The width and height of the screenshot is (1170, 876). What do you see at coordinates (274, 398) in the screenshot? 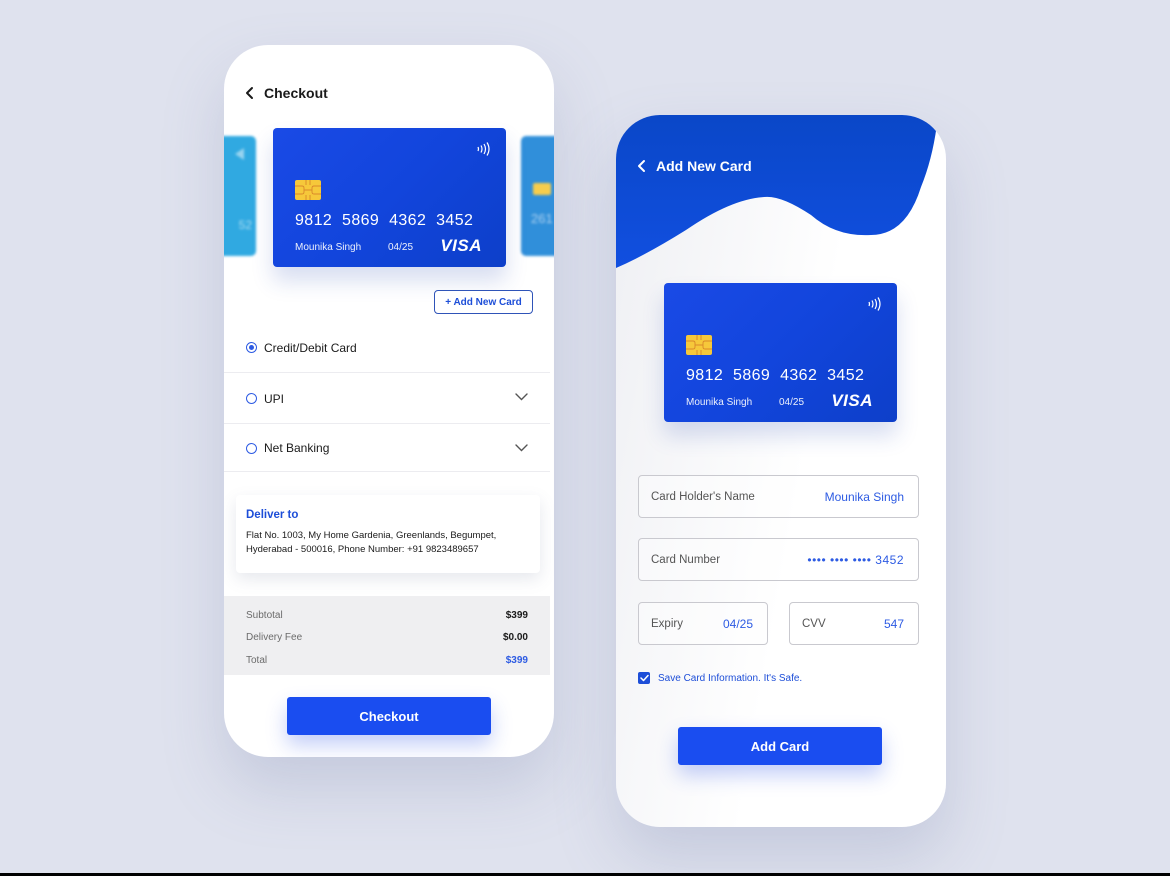
I see `payment-option-label: UPI` at bounding box center [274, 398].